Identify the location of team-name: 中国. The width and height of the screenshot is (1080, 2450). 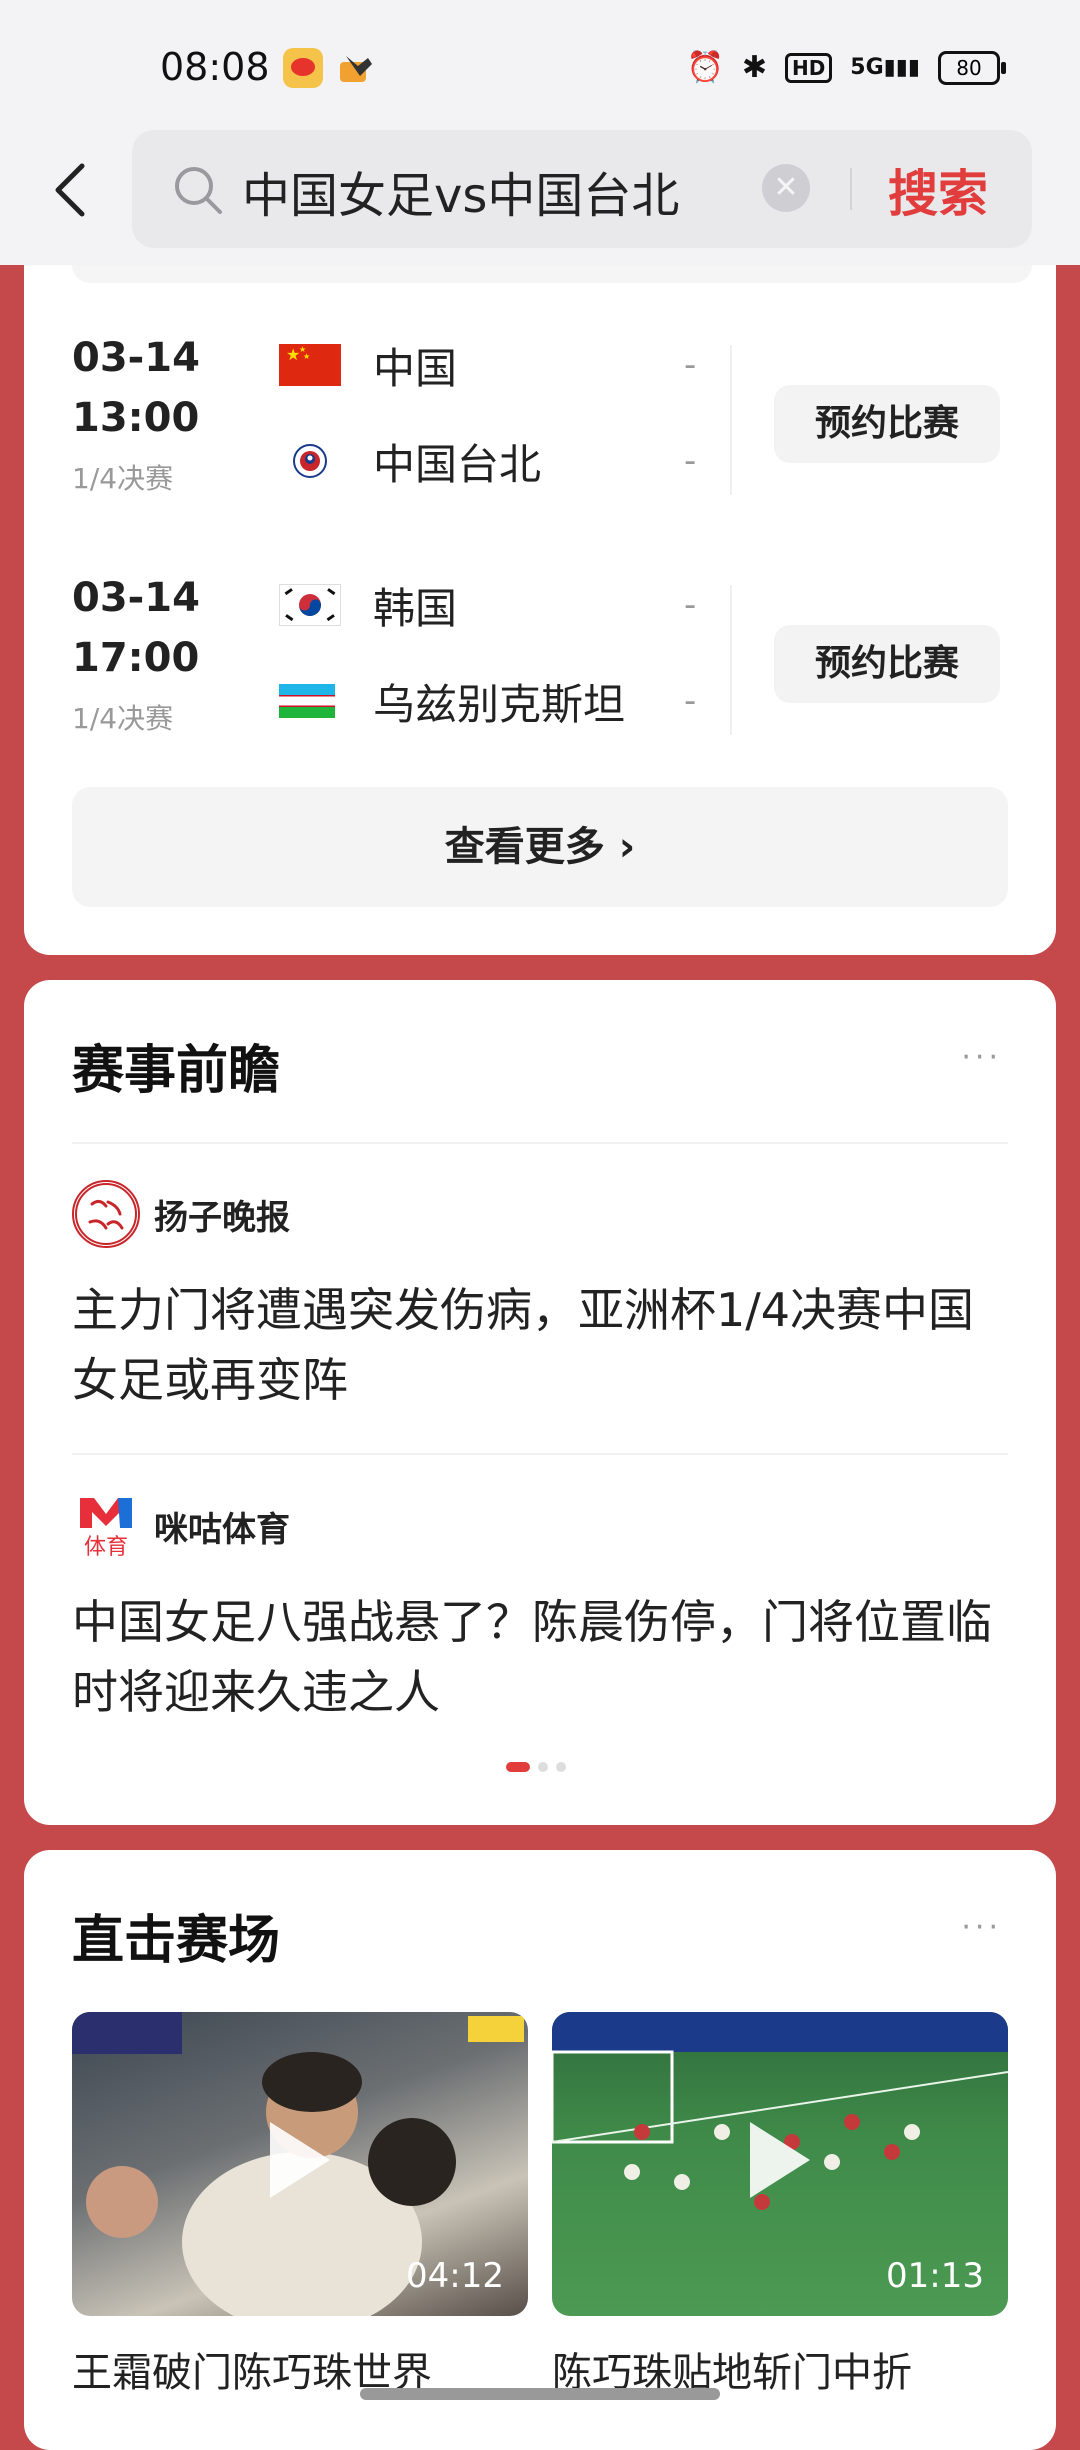
(415, 368).